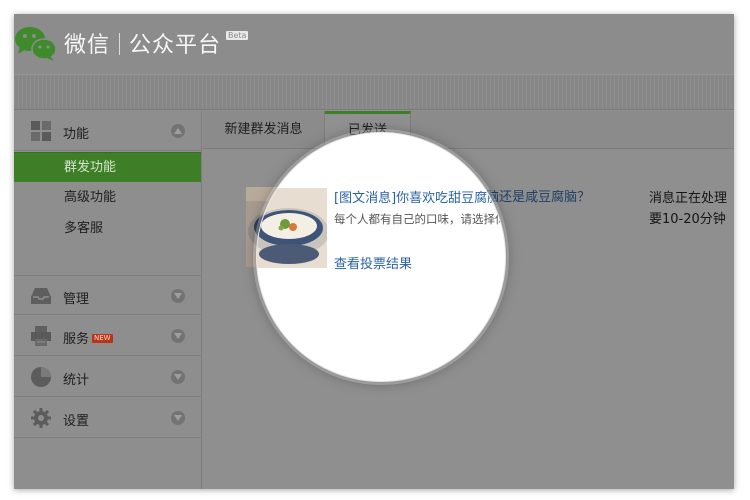  Describe the element at coordinates (107, 198) in the screenshot. I see `sidebar-item-advanced: 高级功能` at that location.